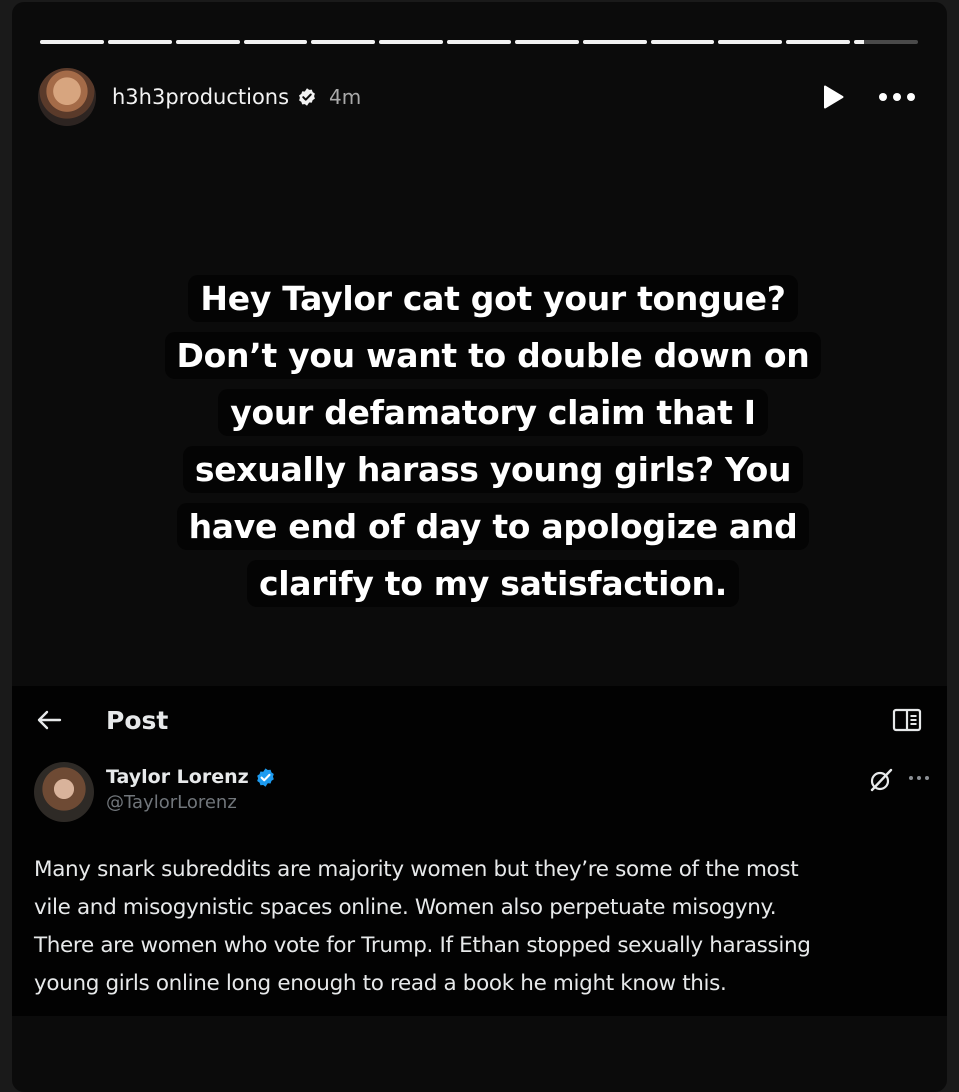 The image size is (959, 1092). What do you see at coordinates (493, 412) in the screenshot?
I see `caption-line: your defamatory claim that I` at bounding box center [493, 412].